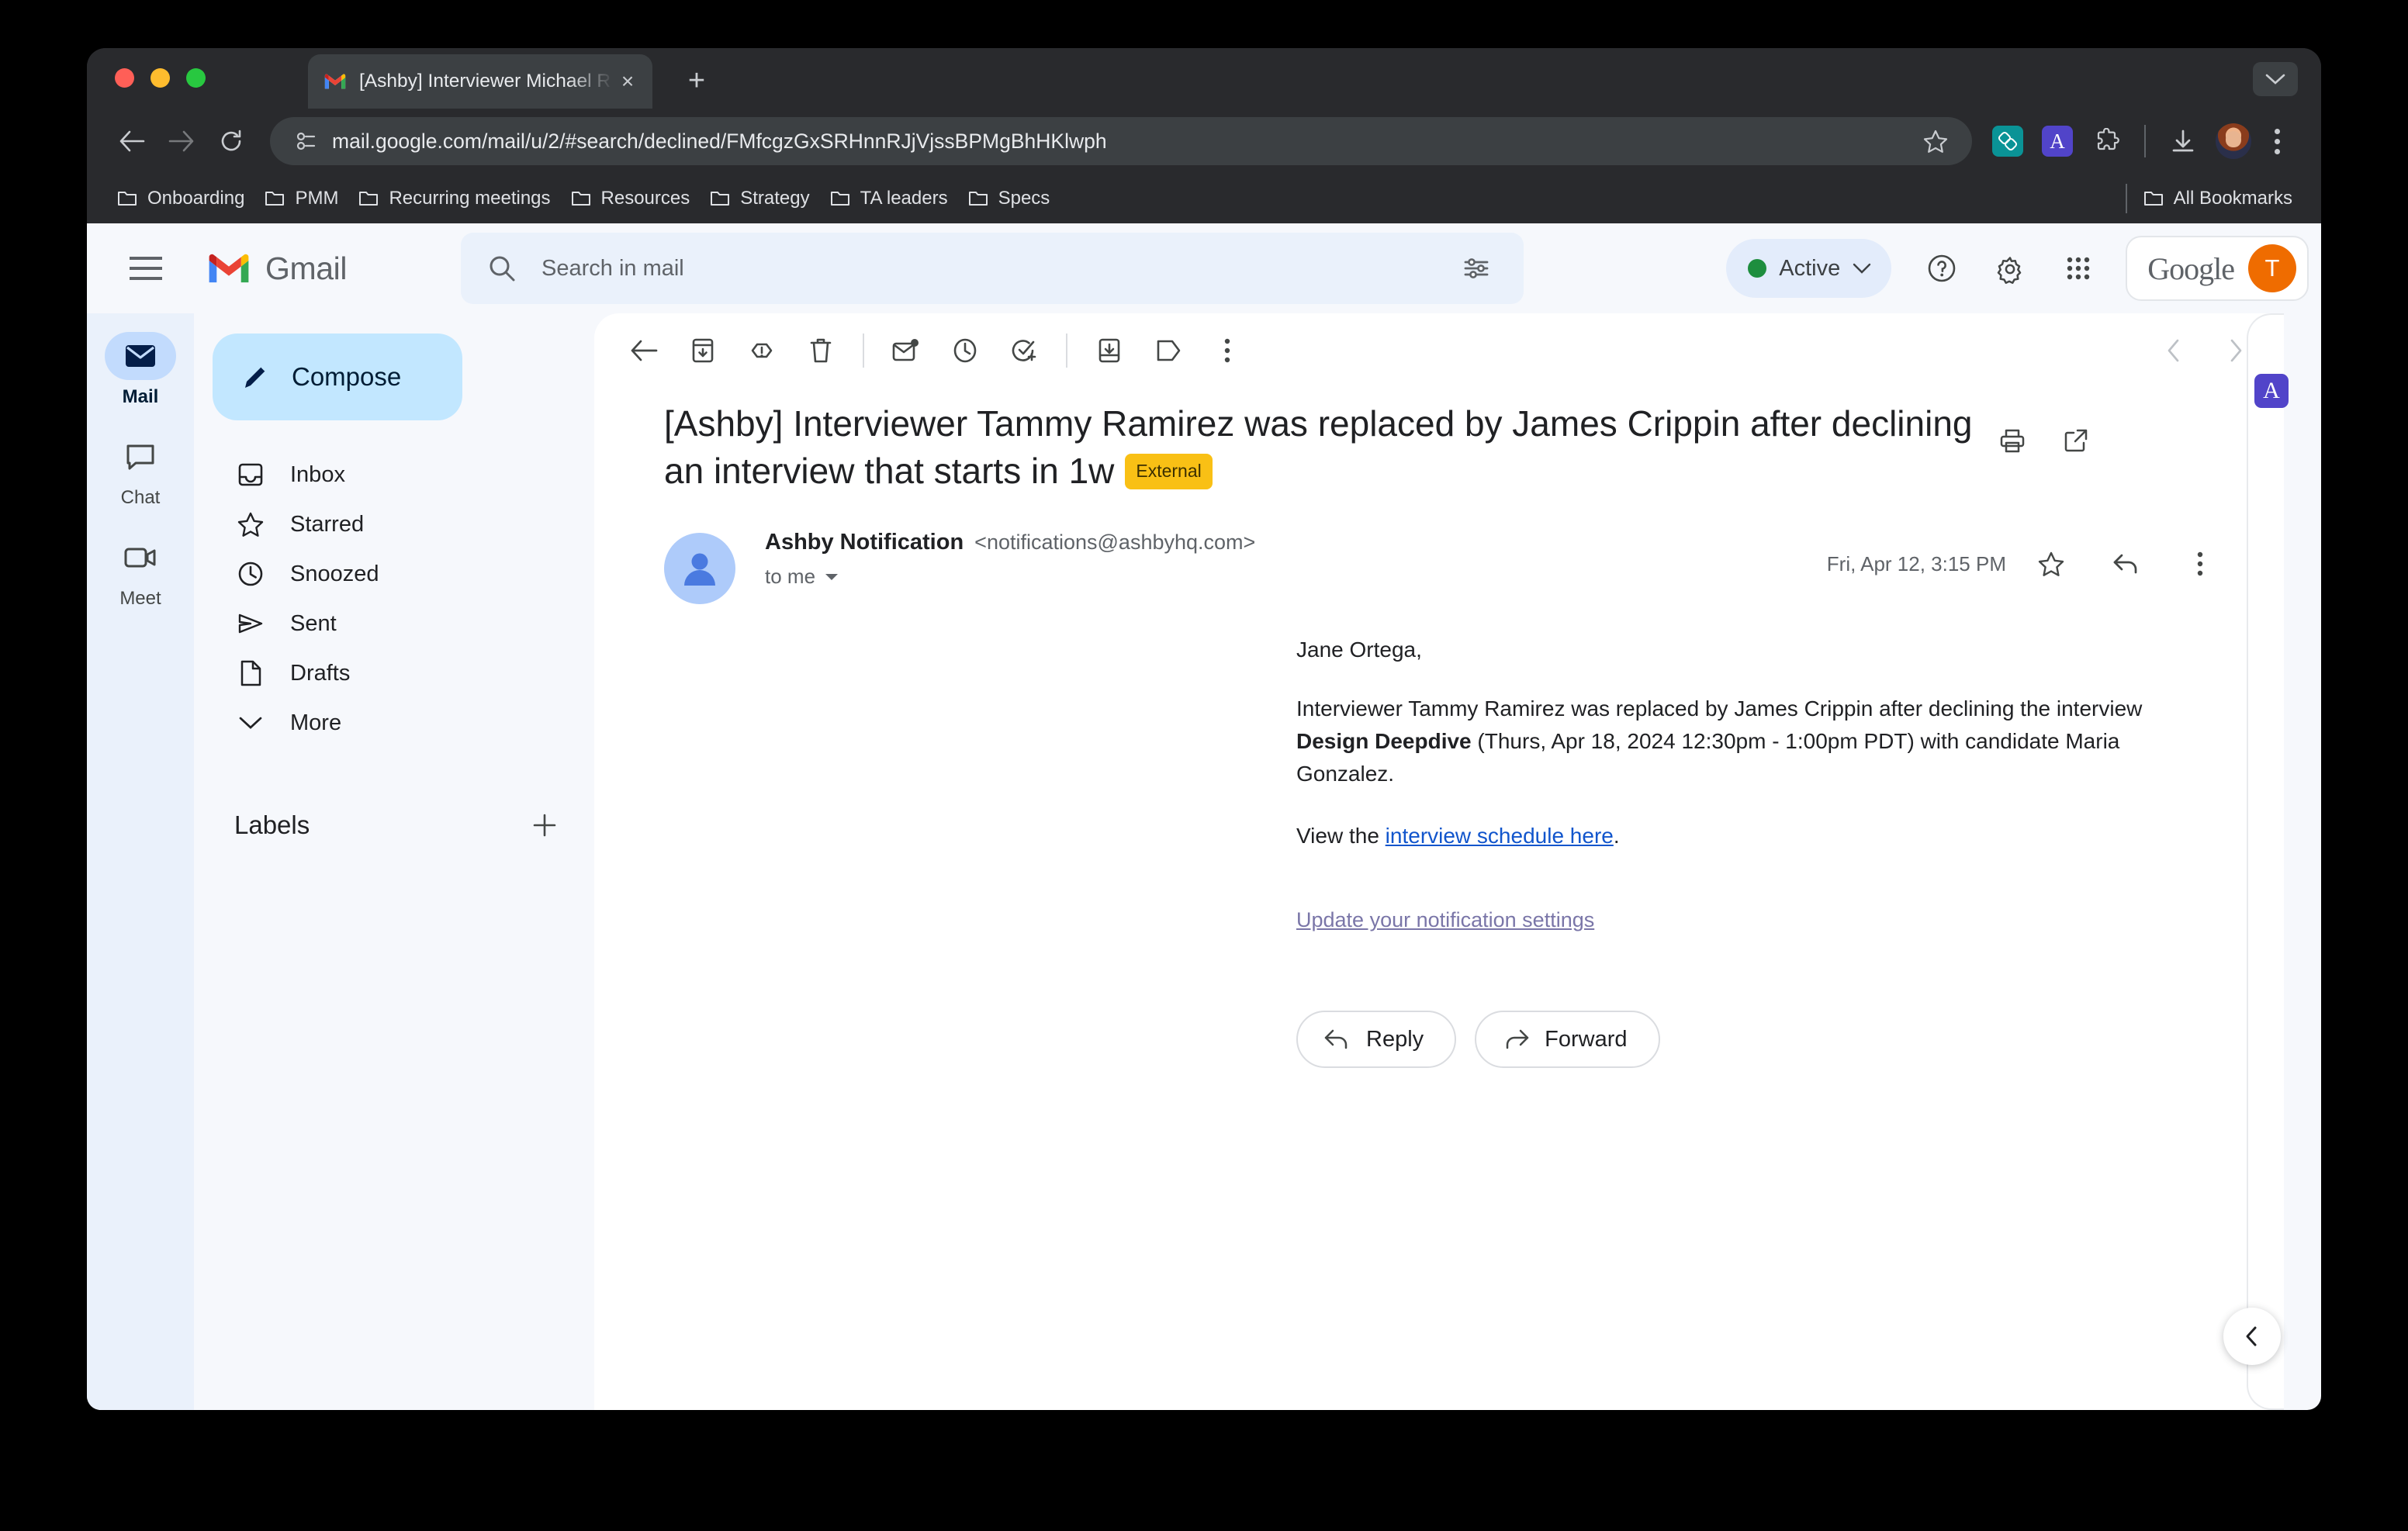 This screenshot has height=1531, width=2408. Describe the element at coordinates (251, 574) in the screenshot. I see `clock-icon` at that location.